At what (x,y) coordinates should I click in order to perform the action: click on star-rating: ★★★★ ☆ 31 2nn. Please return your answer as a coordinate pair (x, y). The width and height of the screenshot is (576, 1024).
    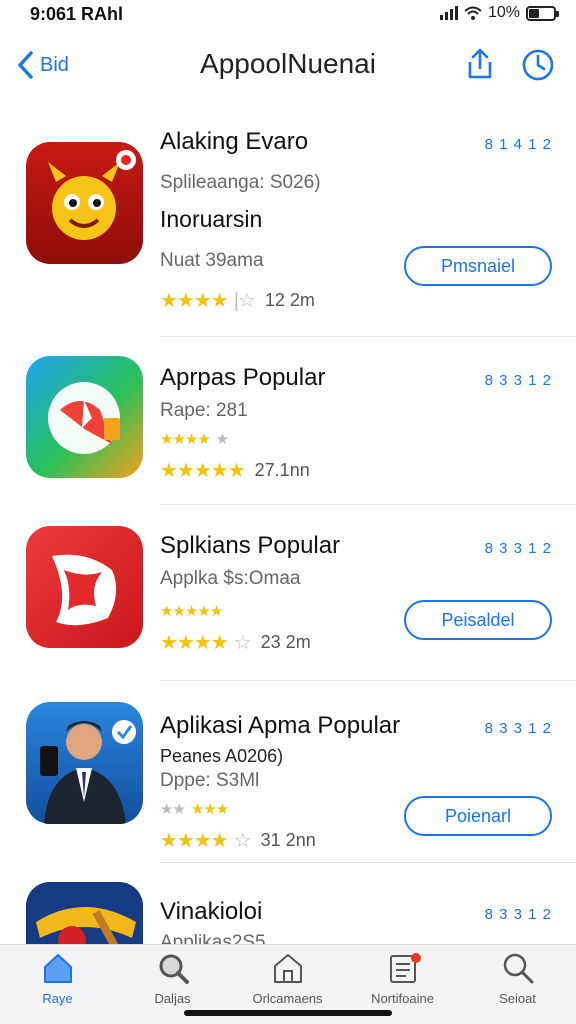
    Looking at the image, I should click on (238, 841).